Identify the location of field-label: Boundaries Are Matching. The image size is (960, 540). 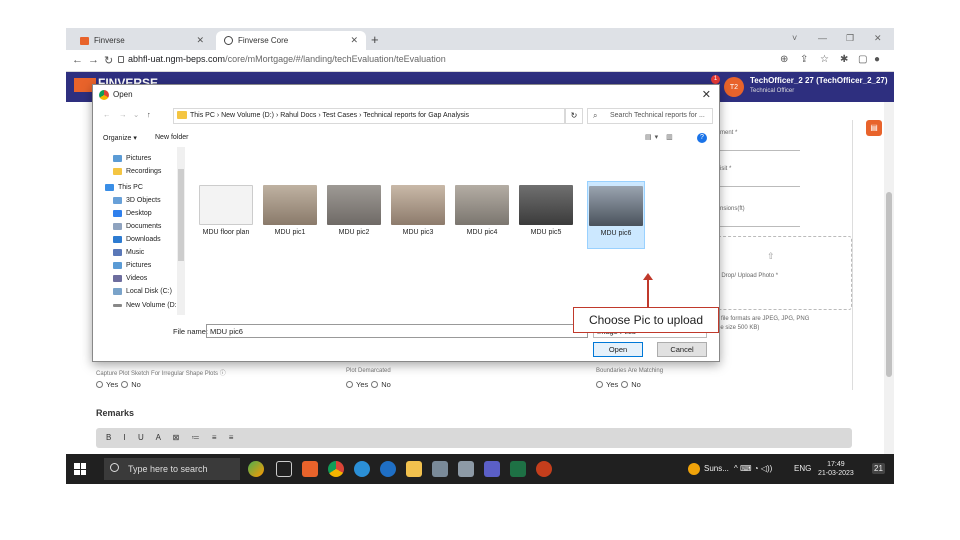
(630, 371).